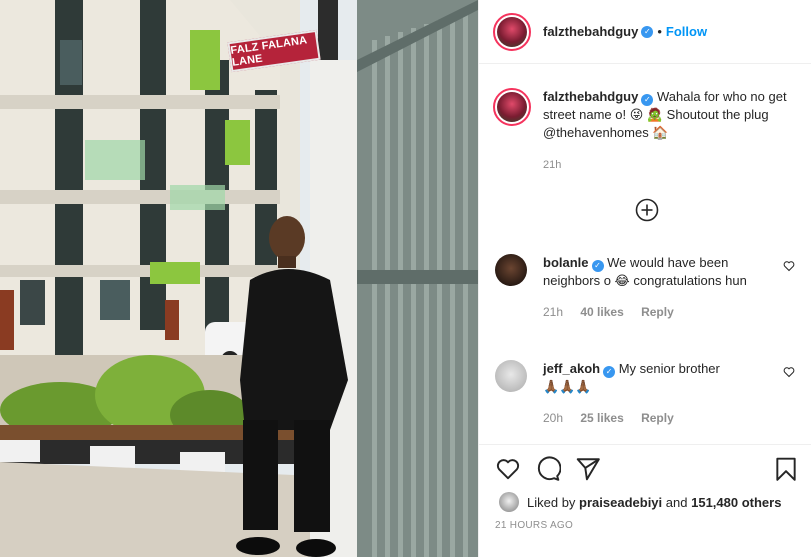 The height and width of the screenshot is (557, 811). Describe the element at coordinates (551, 502) in the screenshot. I see `liked-by-prefix: Liked by` at that location.